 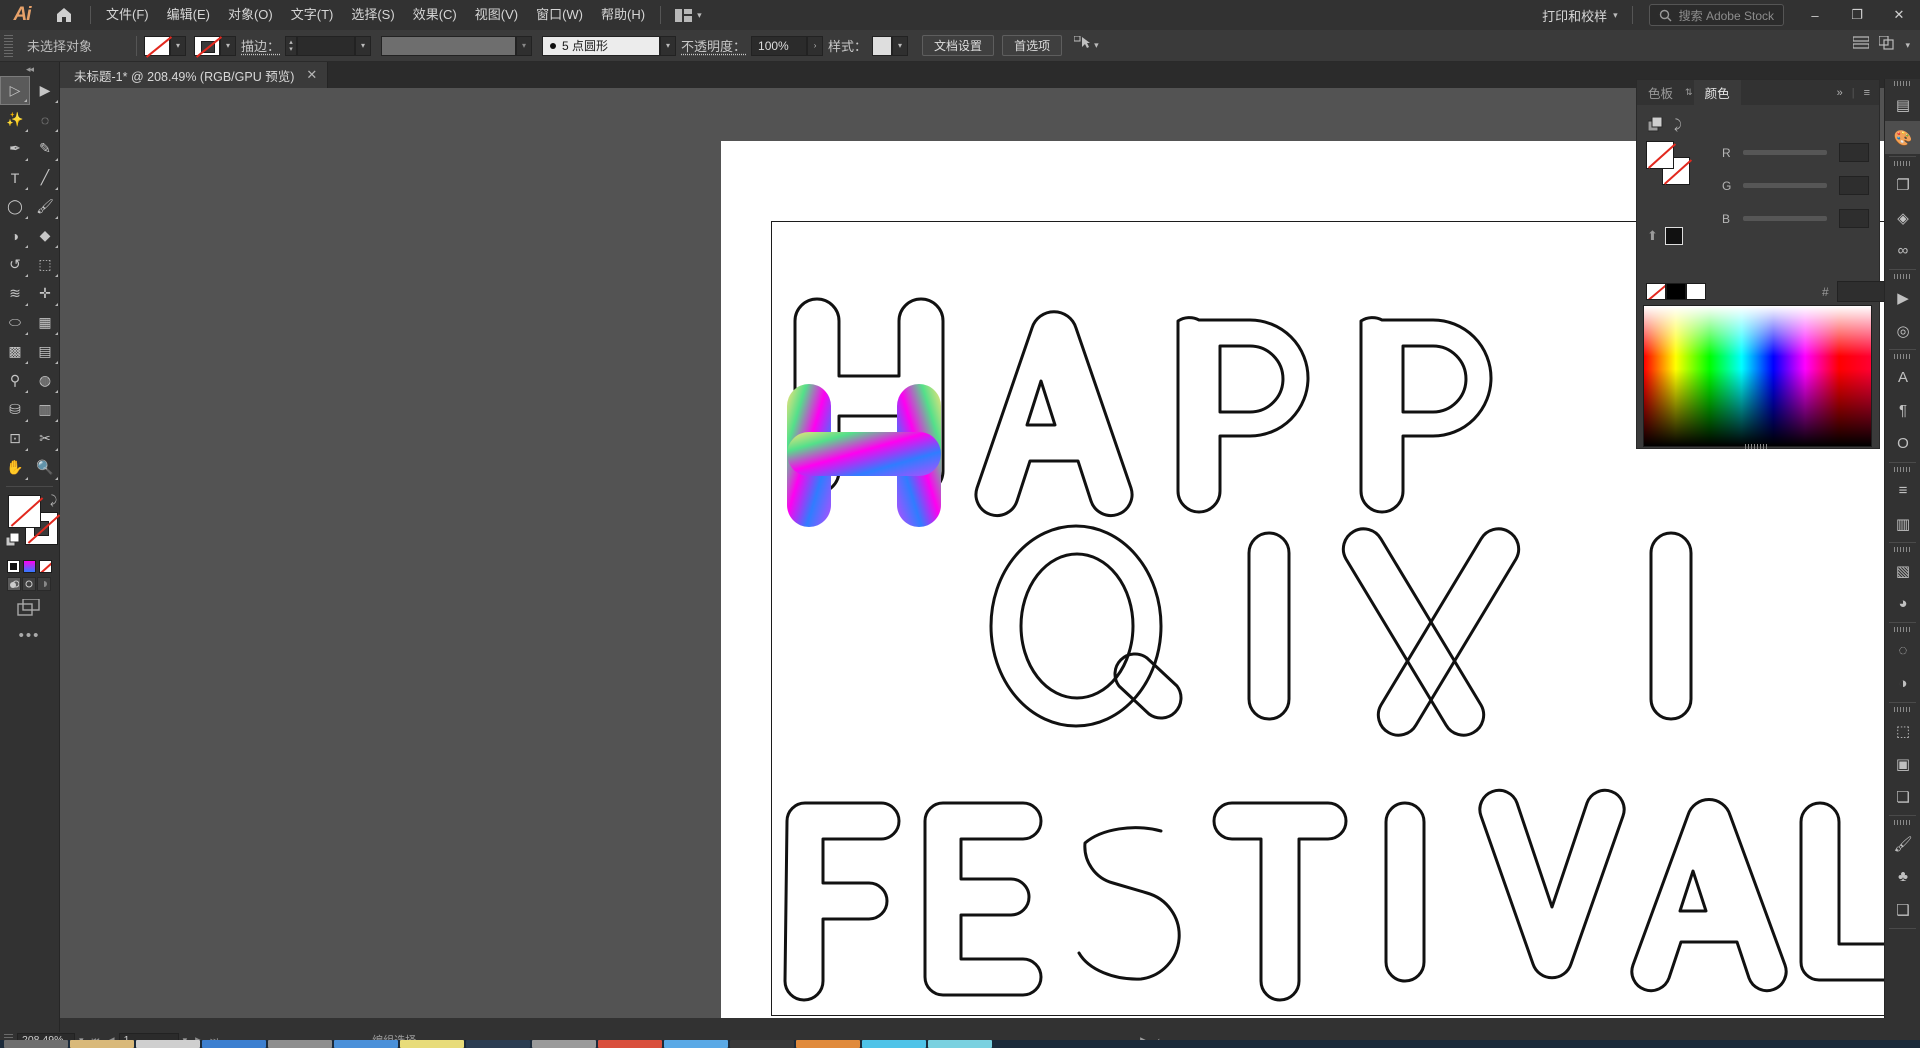 What do you see at coordinates (1854, 218) in the screenshot?
I see `slider-b-value` at bounding box center [1854, 218].